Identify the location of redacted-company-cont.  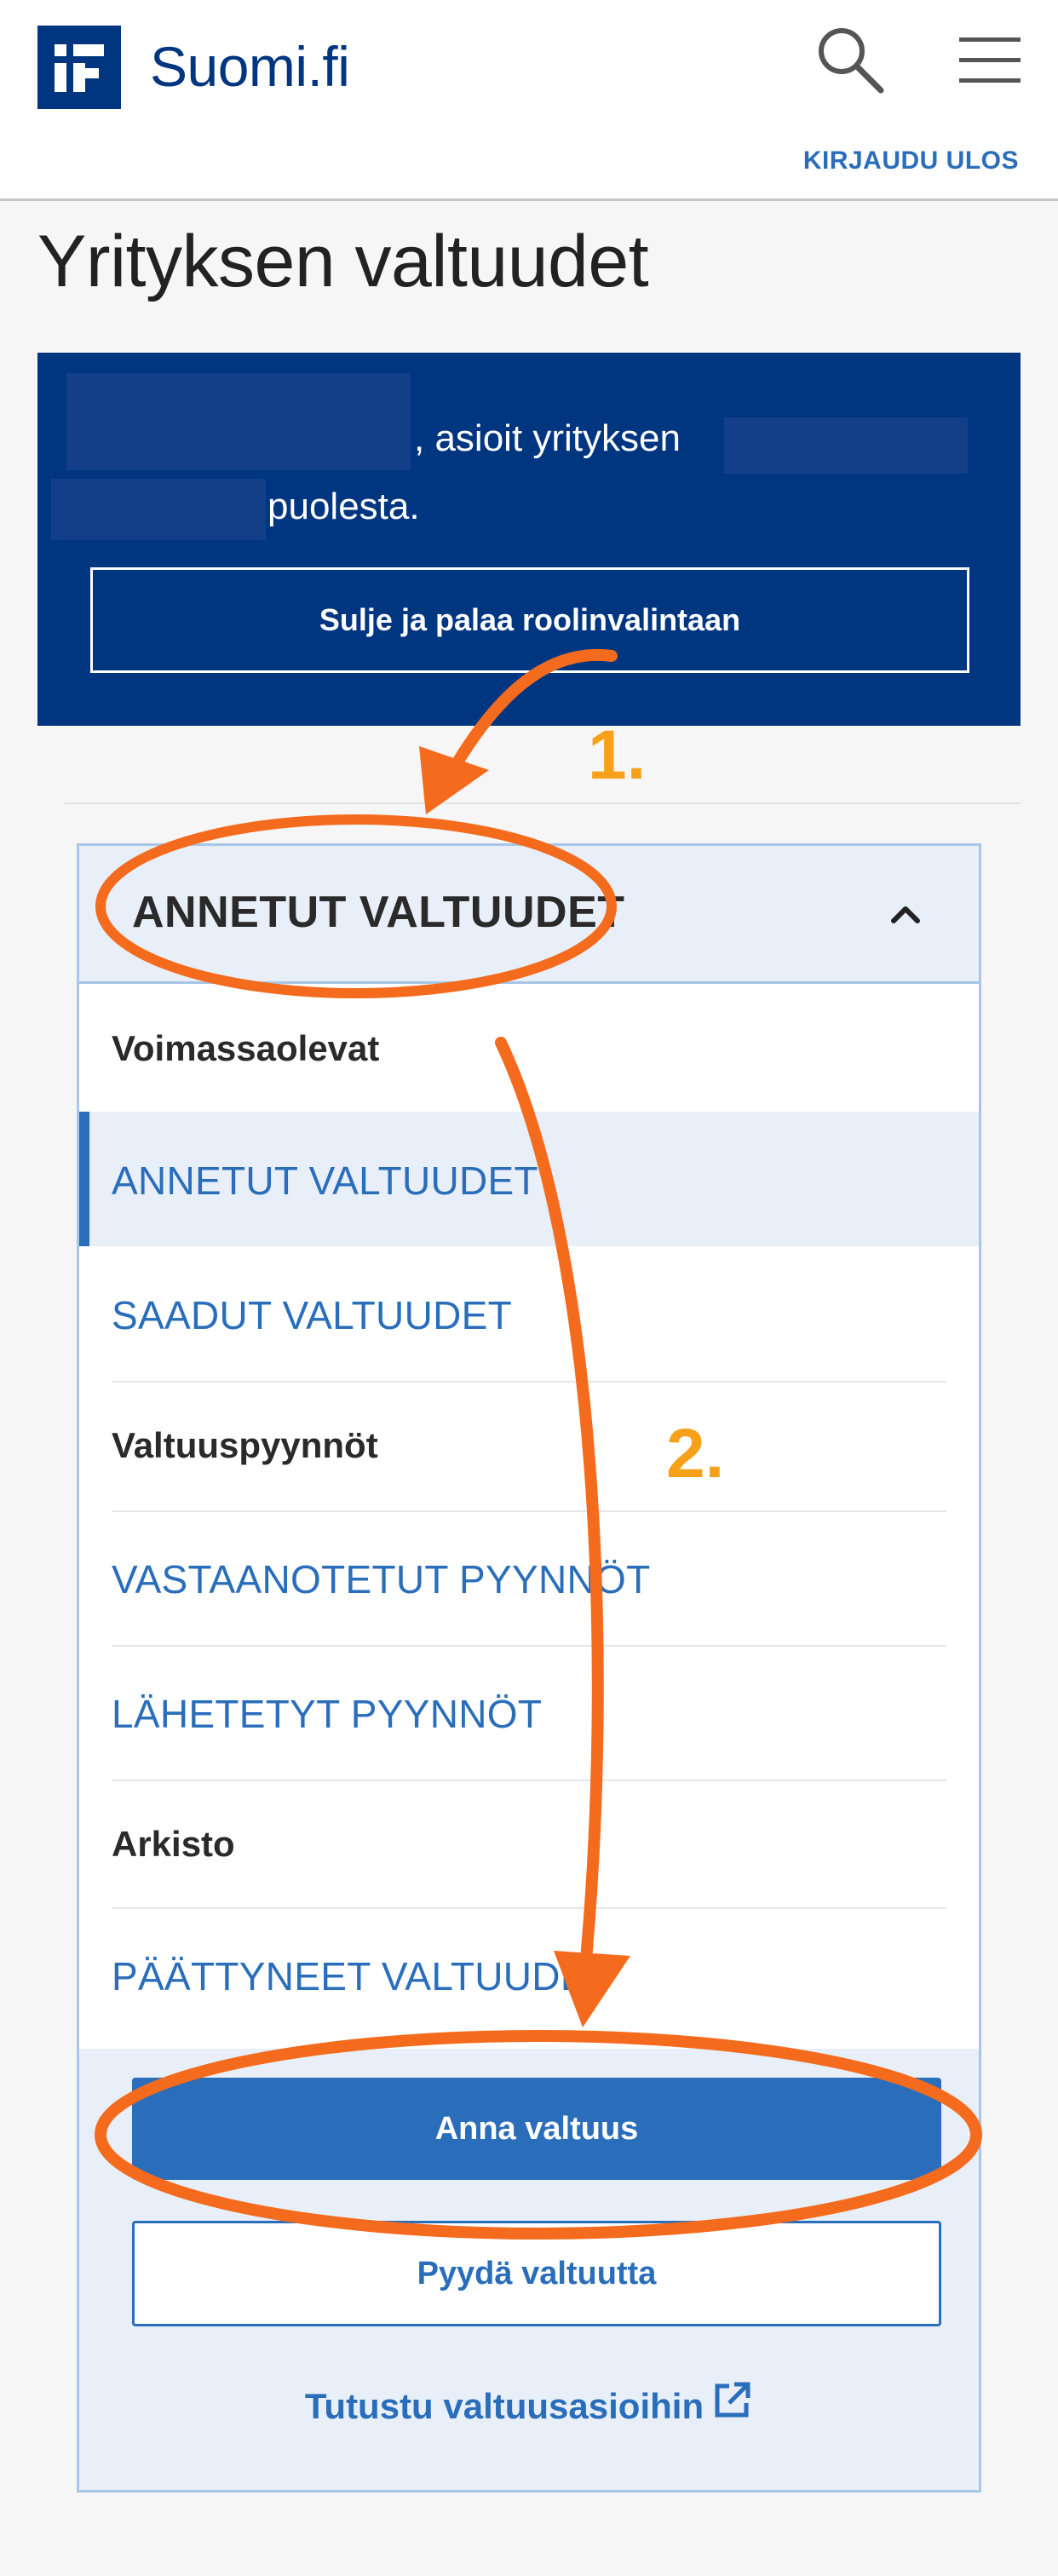
(159, 510).